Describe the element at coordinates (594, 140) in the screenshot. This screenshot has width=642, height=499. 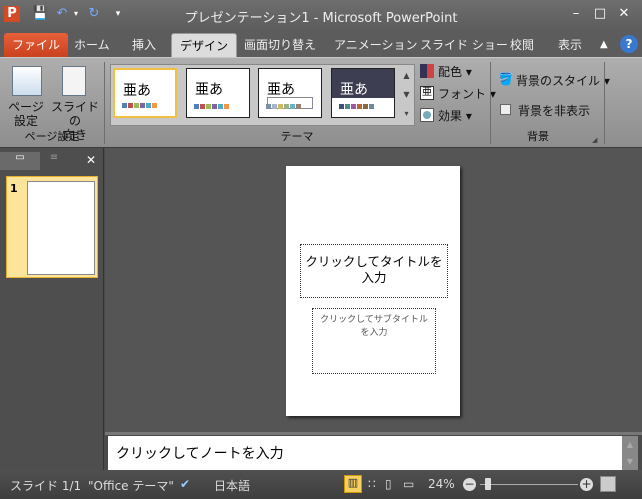
I see `dialog-launcher-icon: ◢` at that location.